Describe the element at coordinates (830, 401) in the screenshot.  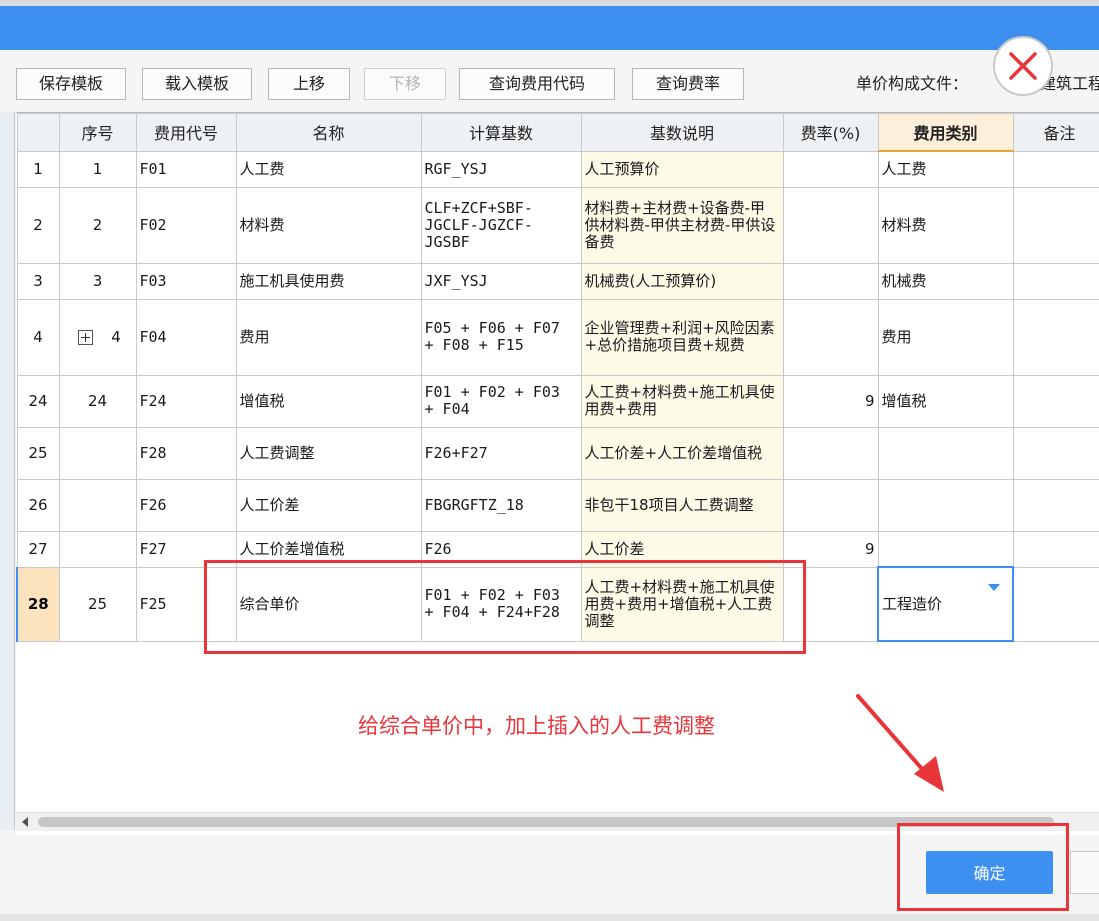
I see `rate-cell: 9` at that location.